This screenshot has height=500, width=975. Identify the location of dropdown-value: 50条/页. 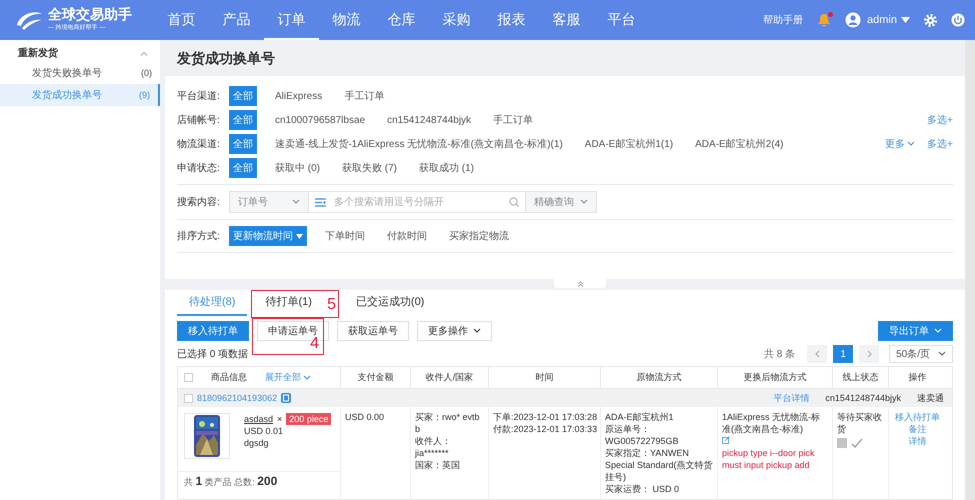
(913, 354).